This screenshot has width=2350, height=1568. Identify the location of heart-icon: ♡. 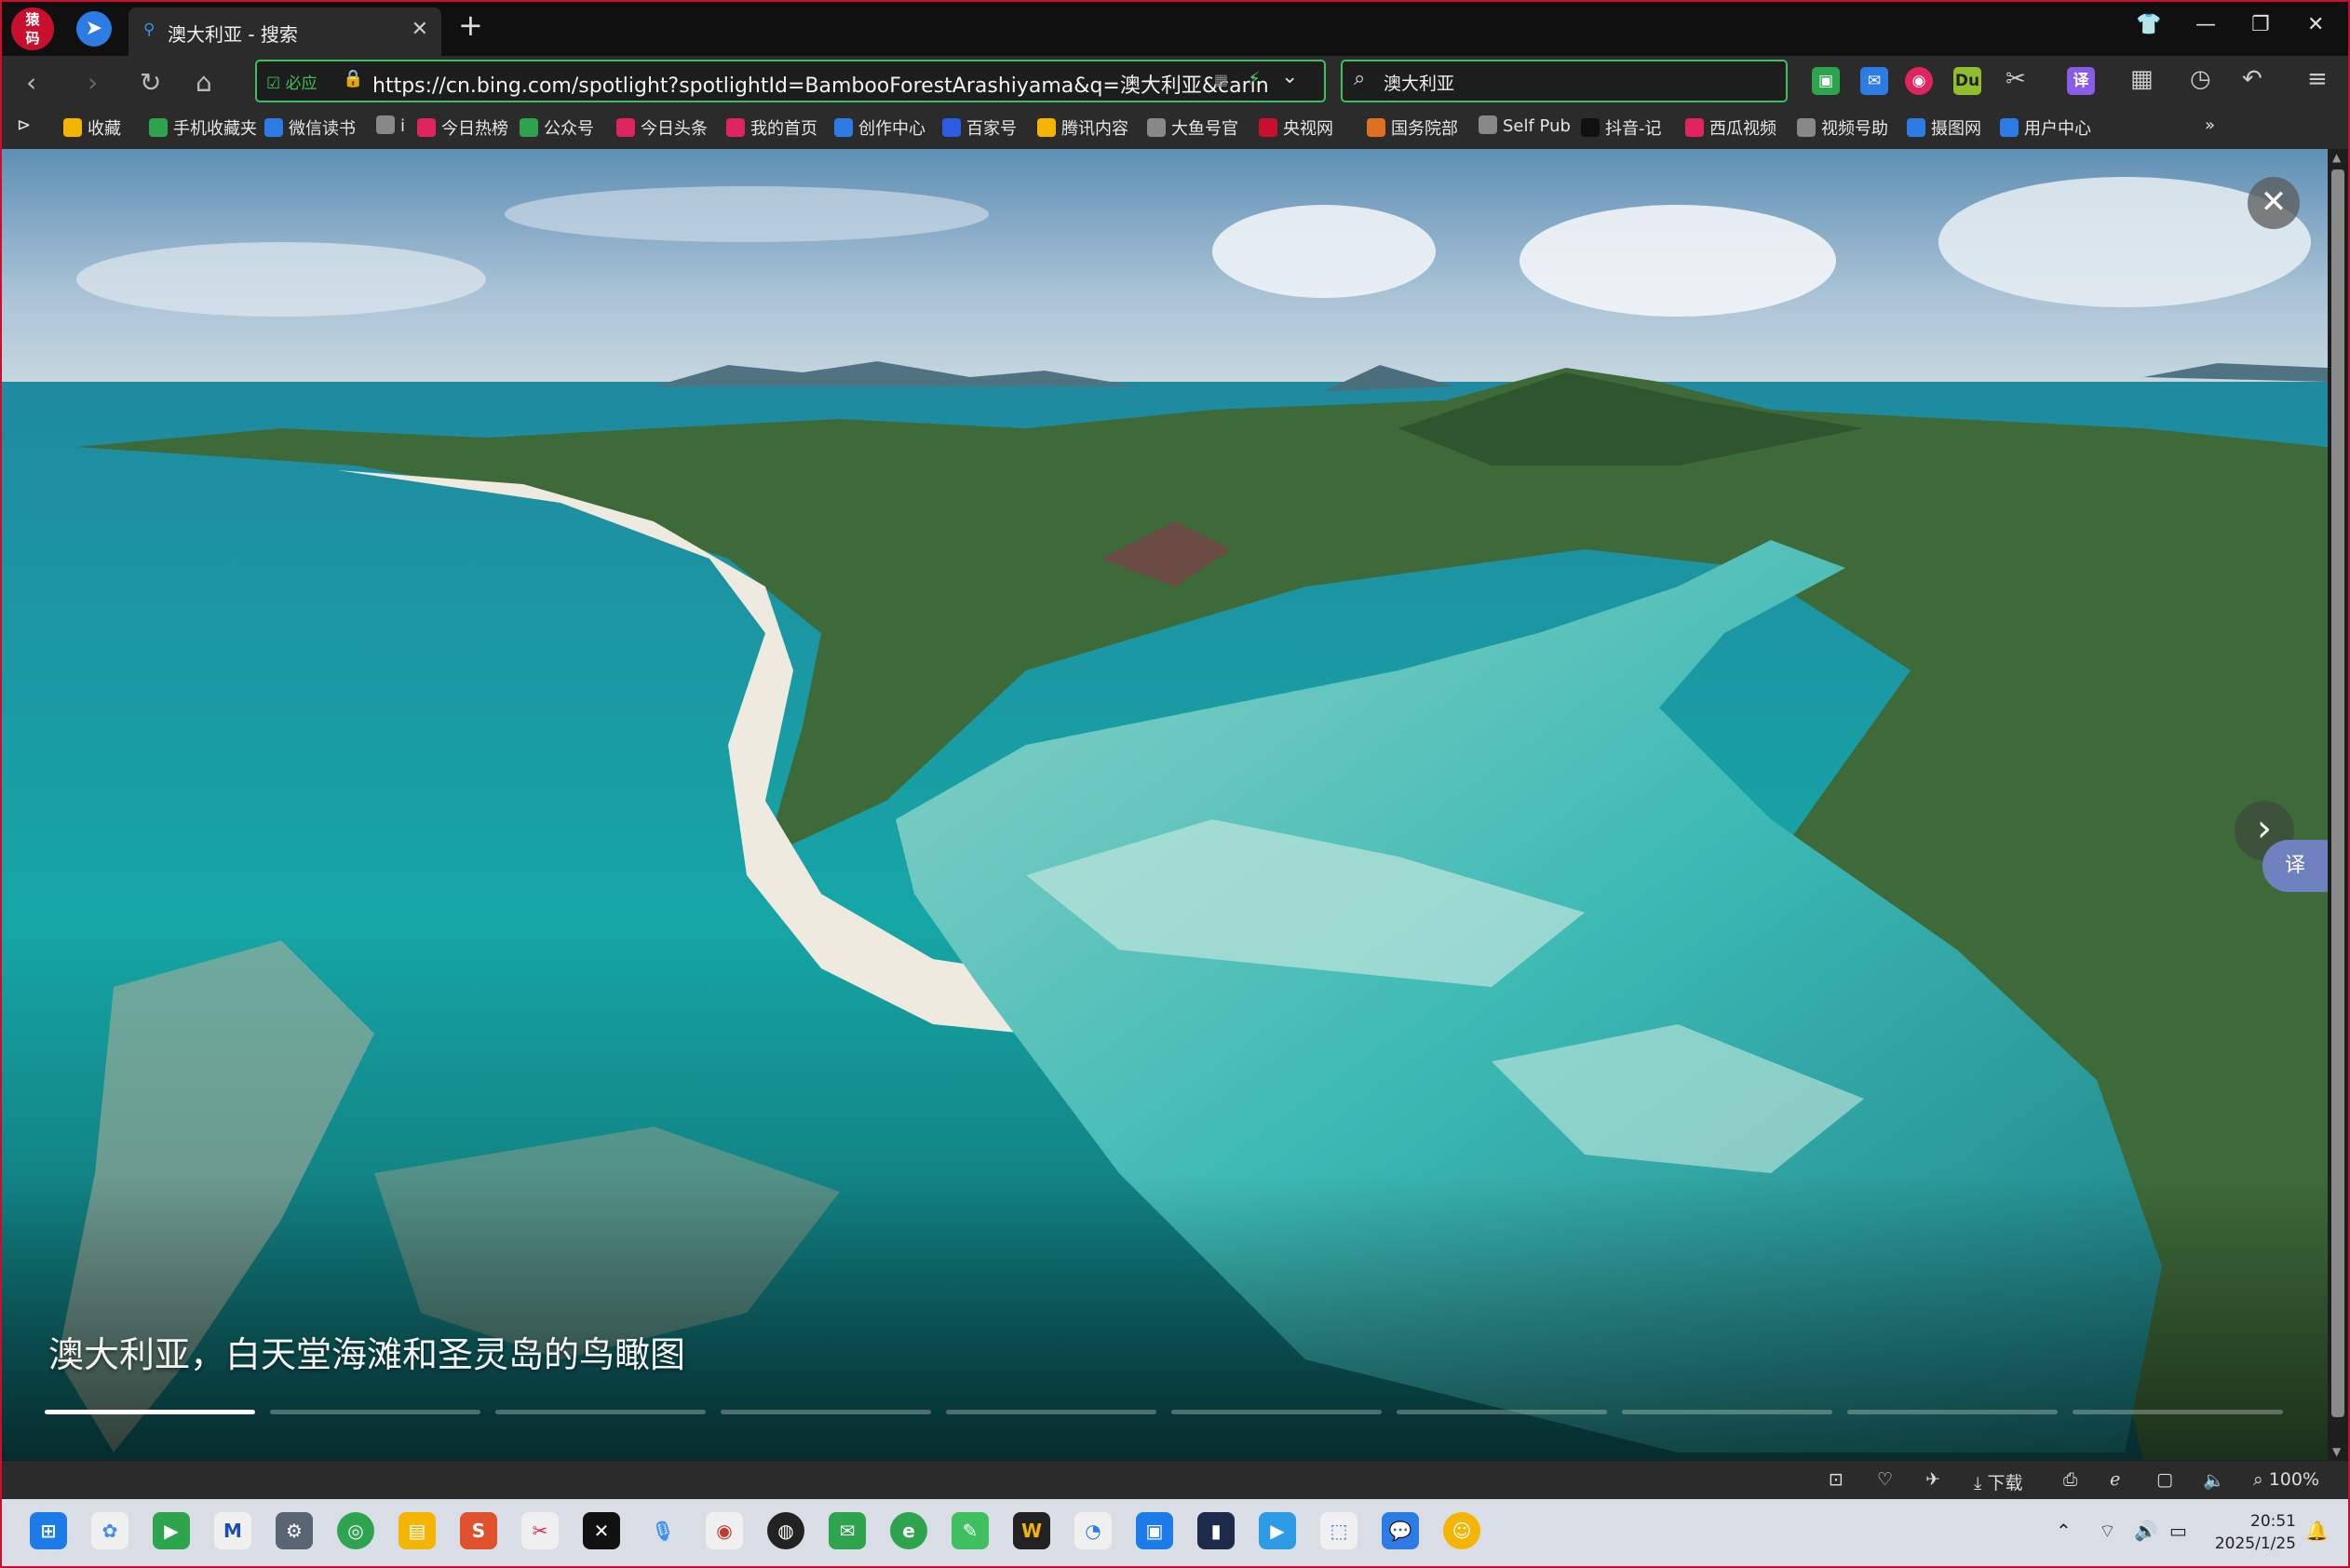
(1885, 1480).